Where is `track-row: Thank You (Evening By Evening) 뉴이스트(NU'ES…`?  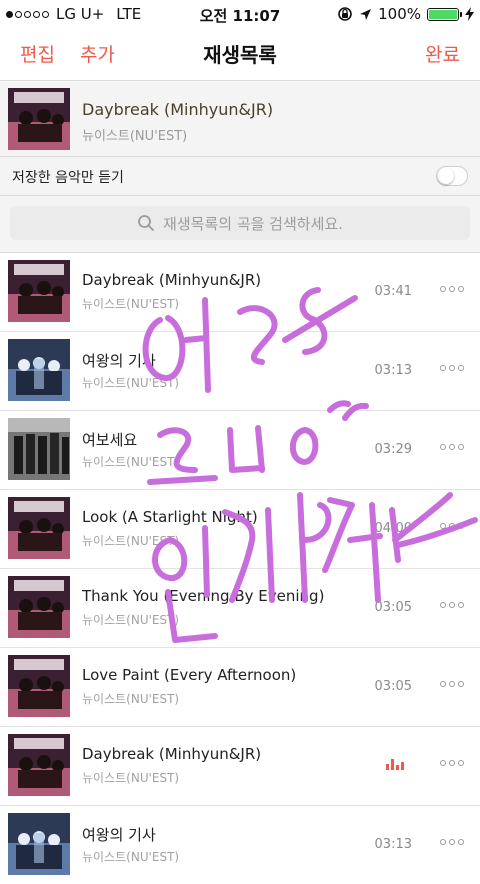 track-row: Thank You (Evening By Evening) 뉴이스트(NU'ES… is located at coordinates (240, 608).